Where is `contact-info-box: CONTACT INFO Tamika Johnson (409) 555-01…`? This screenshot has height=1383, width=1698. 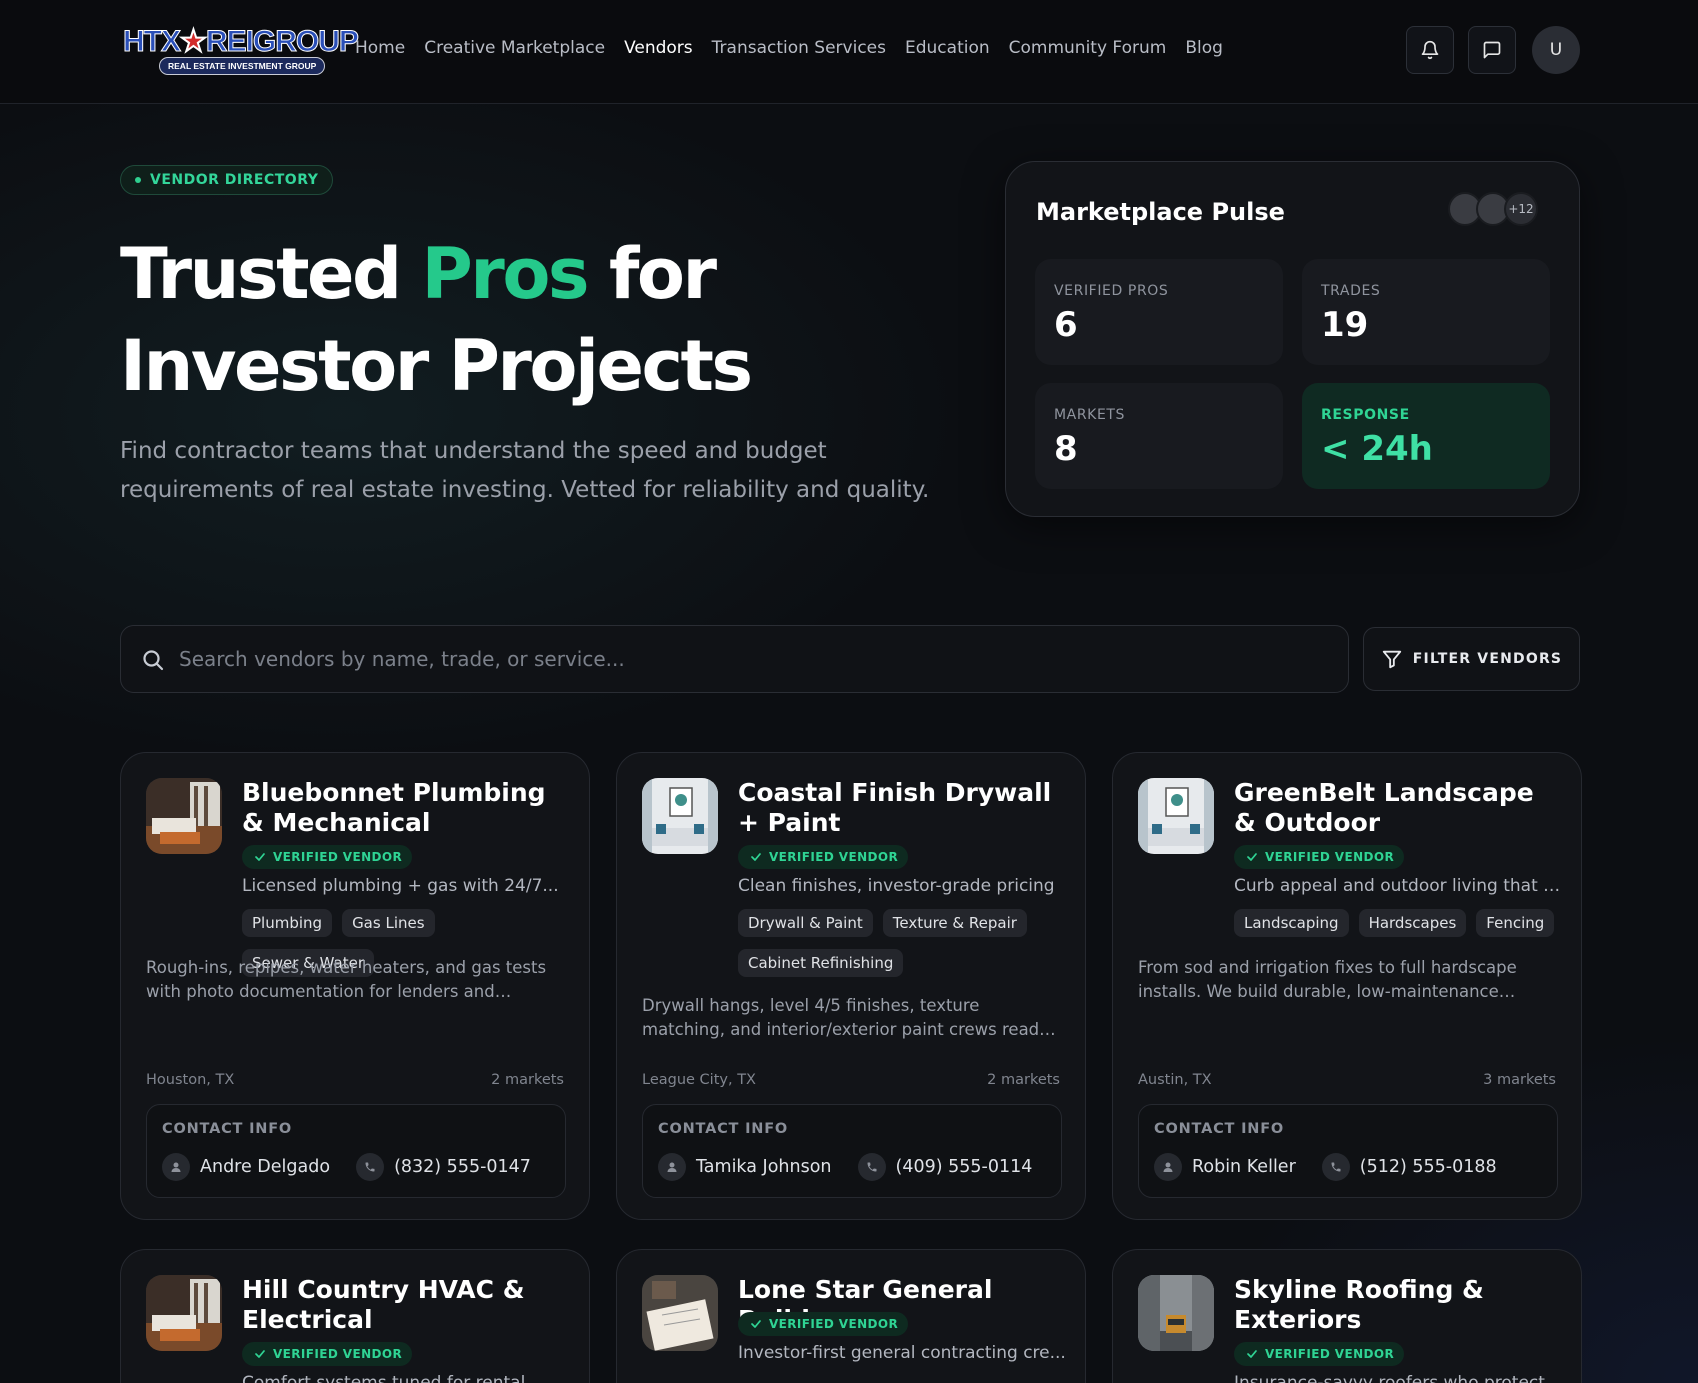
contact-info-box: CONTACT INFO Tamika Johnson (409) 555-01… is located at coordinates (852, 1151).